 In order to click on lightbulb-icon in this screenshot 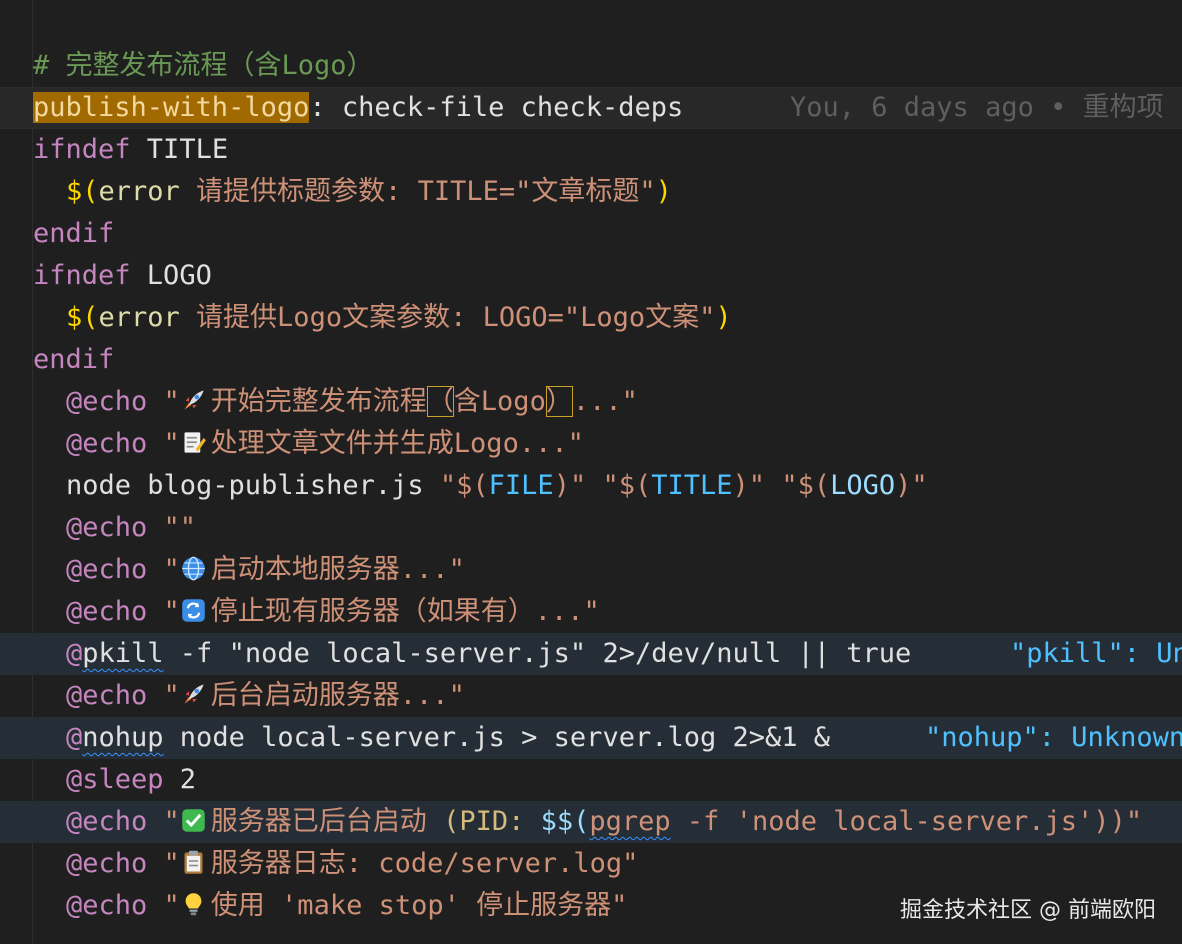, I will do `click(193, 902)`.